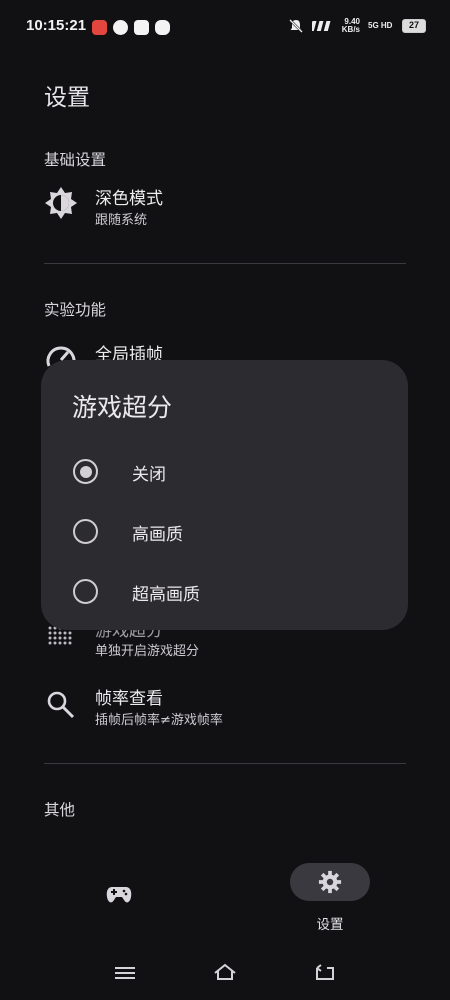  I want to click on gear-icon, so click(330, 882).